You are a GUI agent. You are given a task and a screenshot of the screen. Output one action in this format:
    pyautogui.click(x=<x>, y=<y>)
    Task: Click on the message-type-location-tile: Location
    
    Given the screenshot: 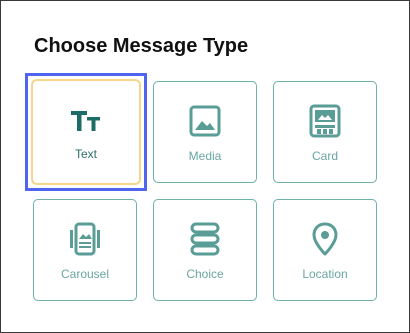 What is the action you would take?
    pyautogui.click(x=325, y=250)
    